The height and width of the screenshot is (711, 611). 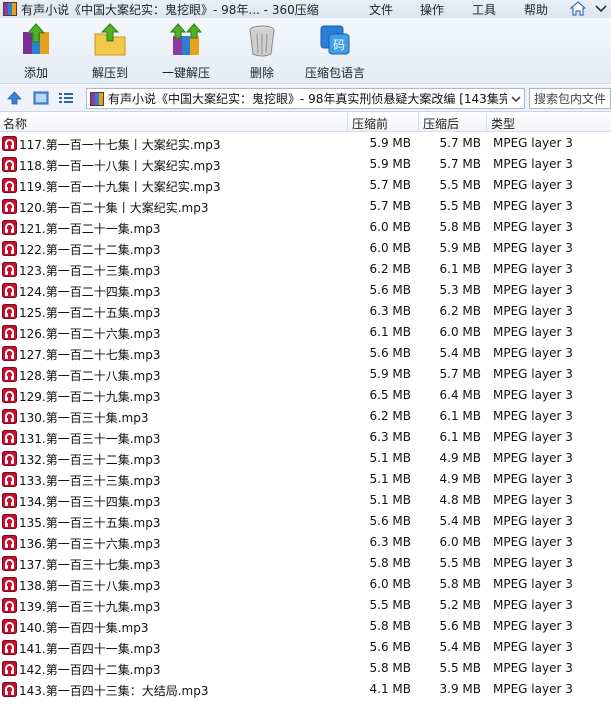 What do you see at coordinates (305, 311) in the screenshot?
I see `table-row: 125.第一百二十五集.mp3 6.3 MB 6.2 MB MPEG layer 3` at bounding box center [305, 311].